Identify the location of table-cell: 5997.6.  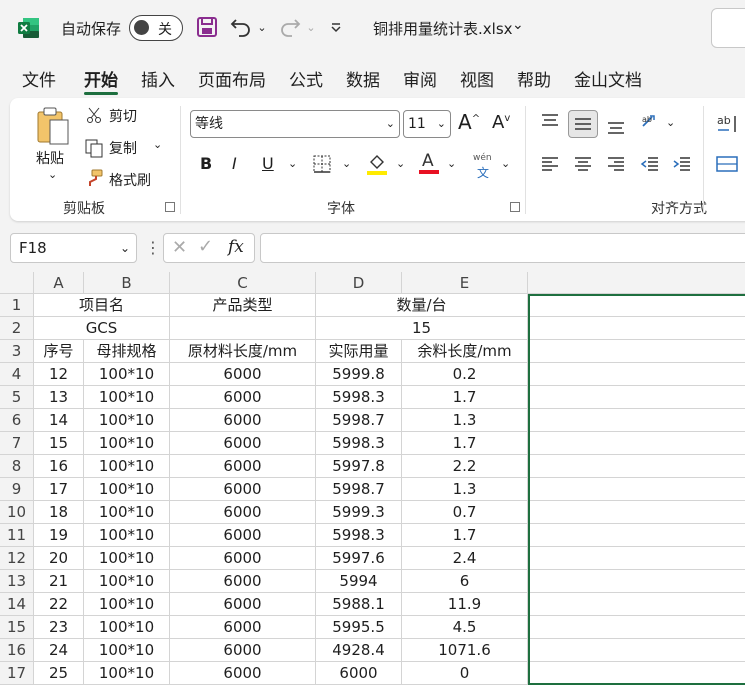
(359, 558).